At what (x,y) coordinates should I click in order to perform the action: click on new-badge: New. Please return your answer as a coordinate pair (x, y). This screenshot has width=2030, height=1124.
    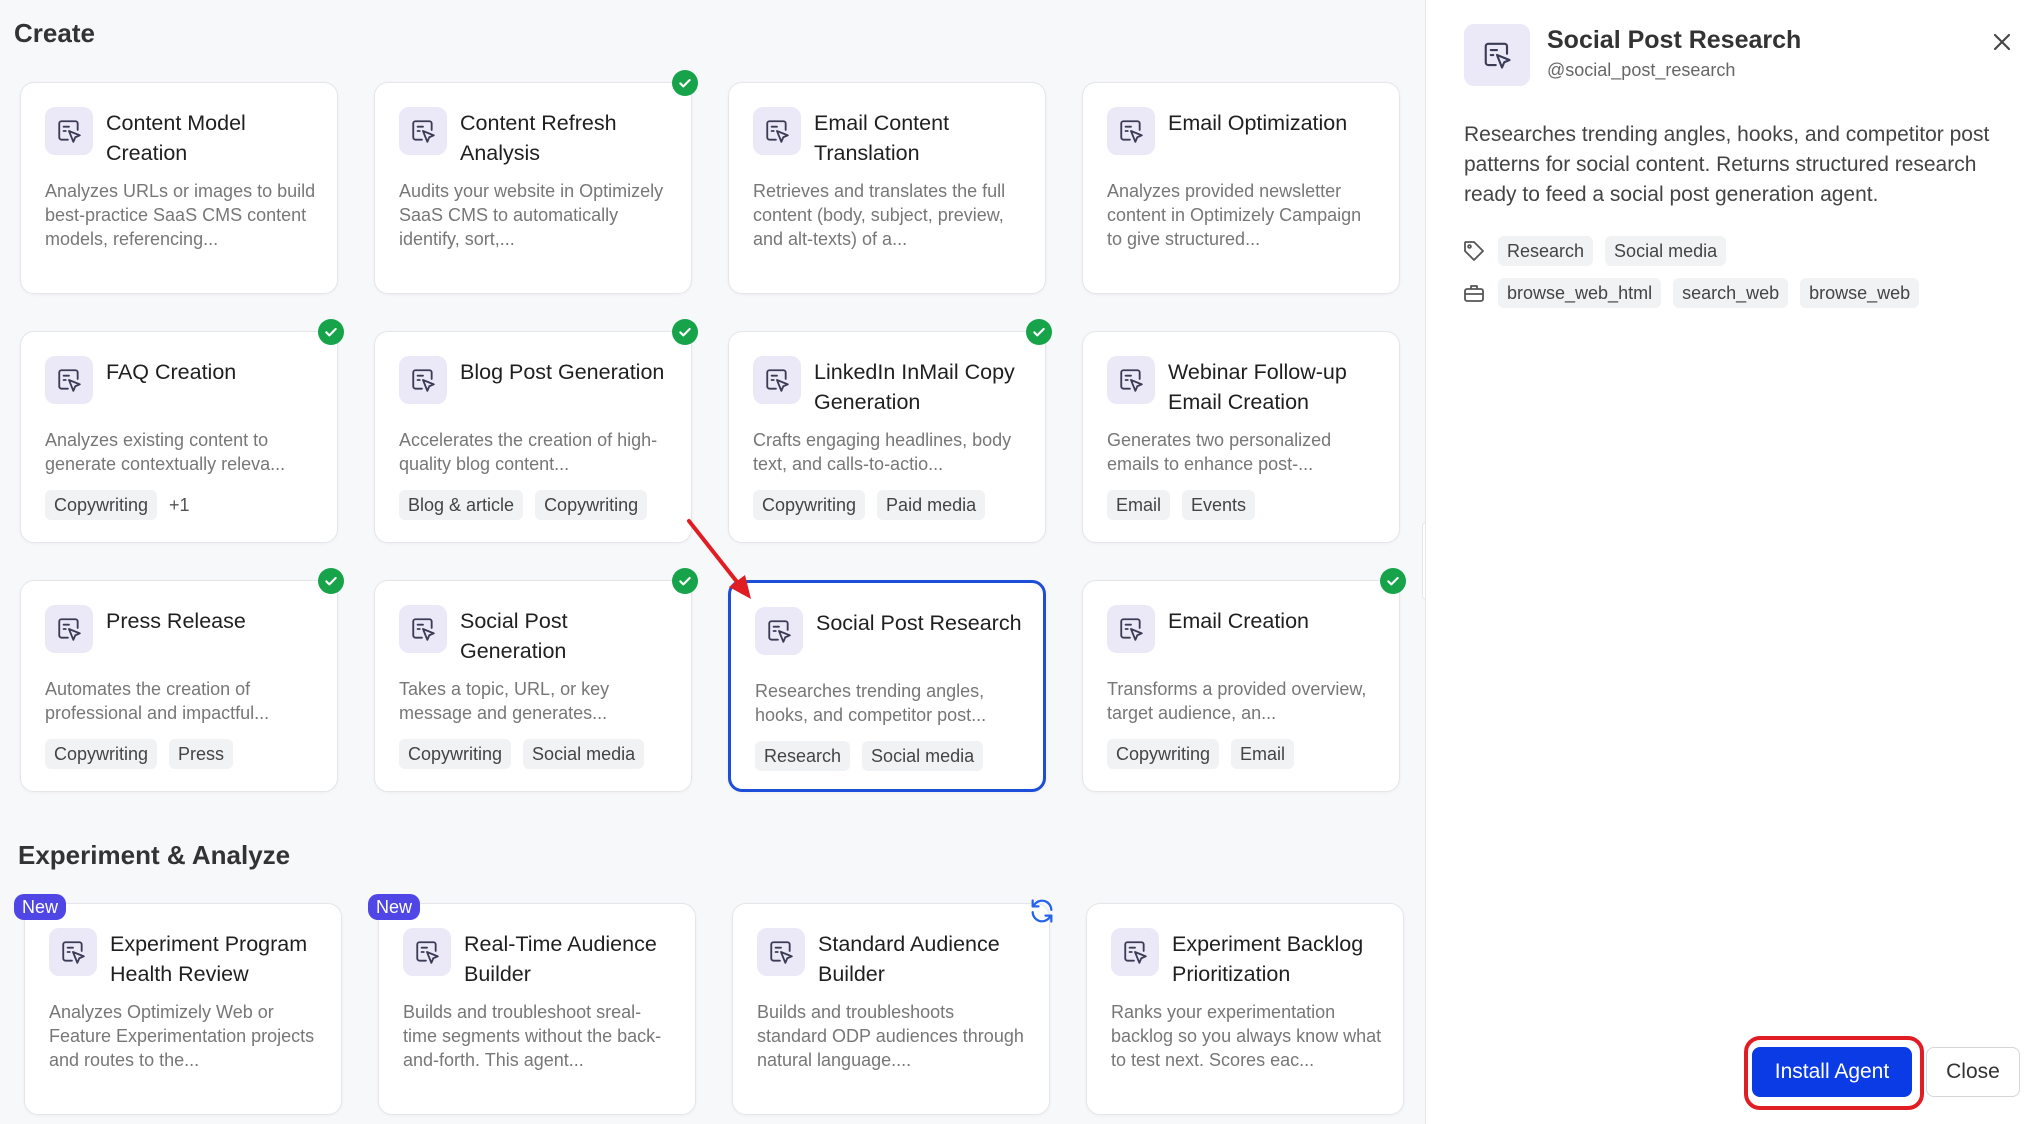
    Looking at the image, I should click on (40, 907).